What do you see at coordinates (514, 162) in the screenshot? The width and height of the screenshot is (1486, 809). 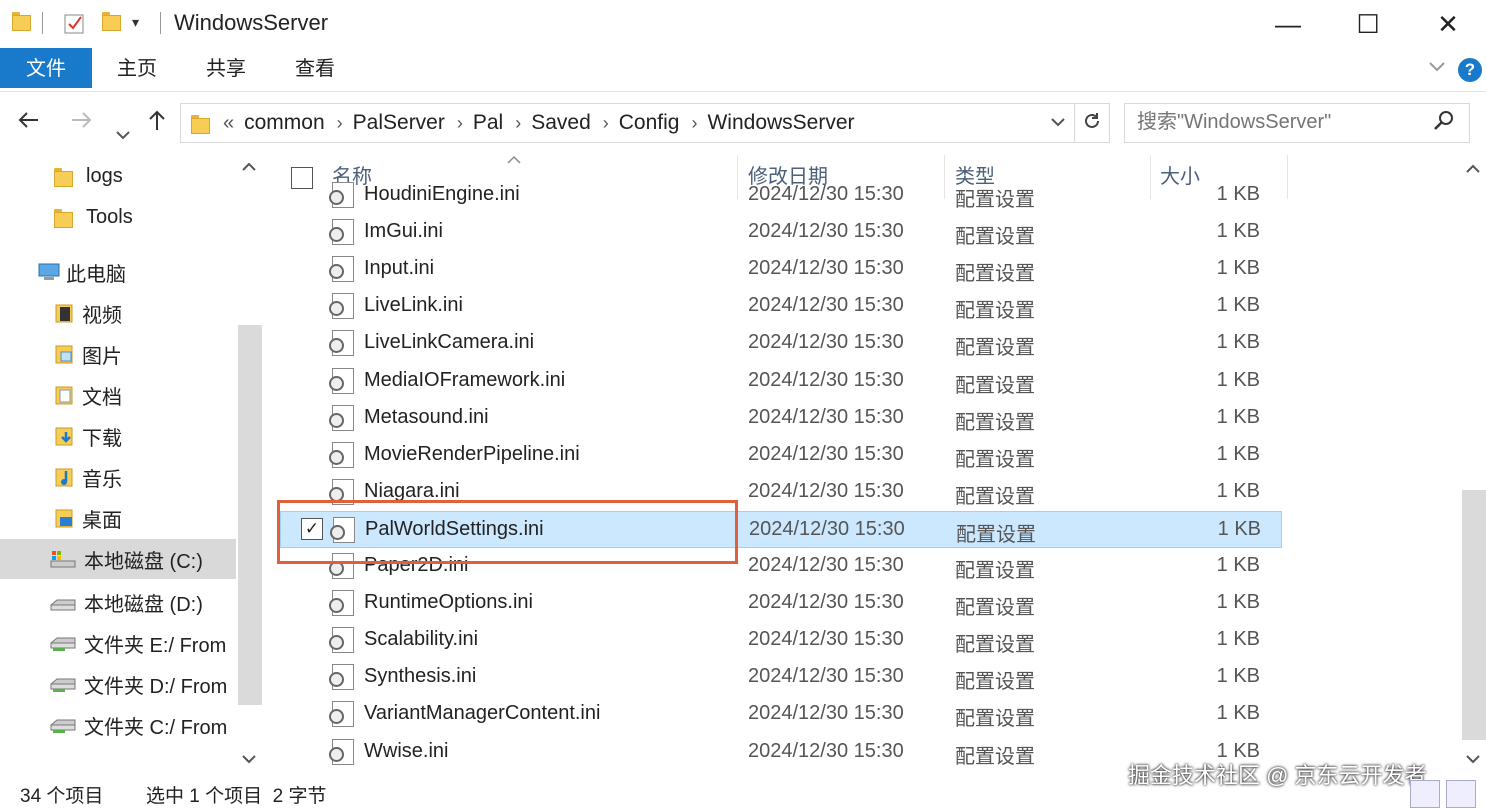 I see `sort-ascending-icon` at bounding box center [514, 162].